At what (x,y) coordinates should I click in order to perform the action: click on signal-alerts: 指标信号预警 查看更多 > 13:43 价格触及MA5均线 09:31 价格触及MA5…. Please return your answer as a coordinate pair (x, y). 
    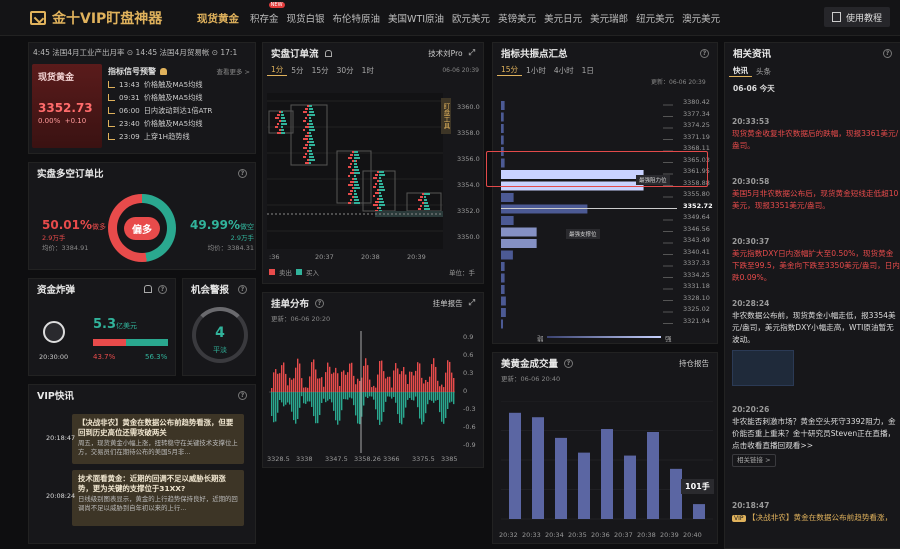
    Looking at the image, I should click on (179, 106).